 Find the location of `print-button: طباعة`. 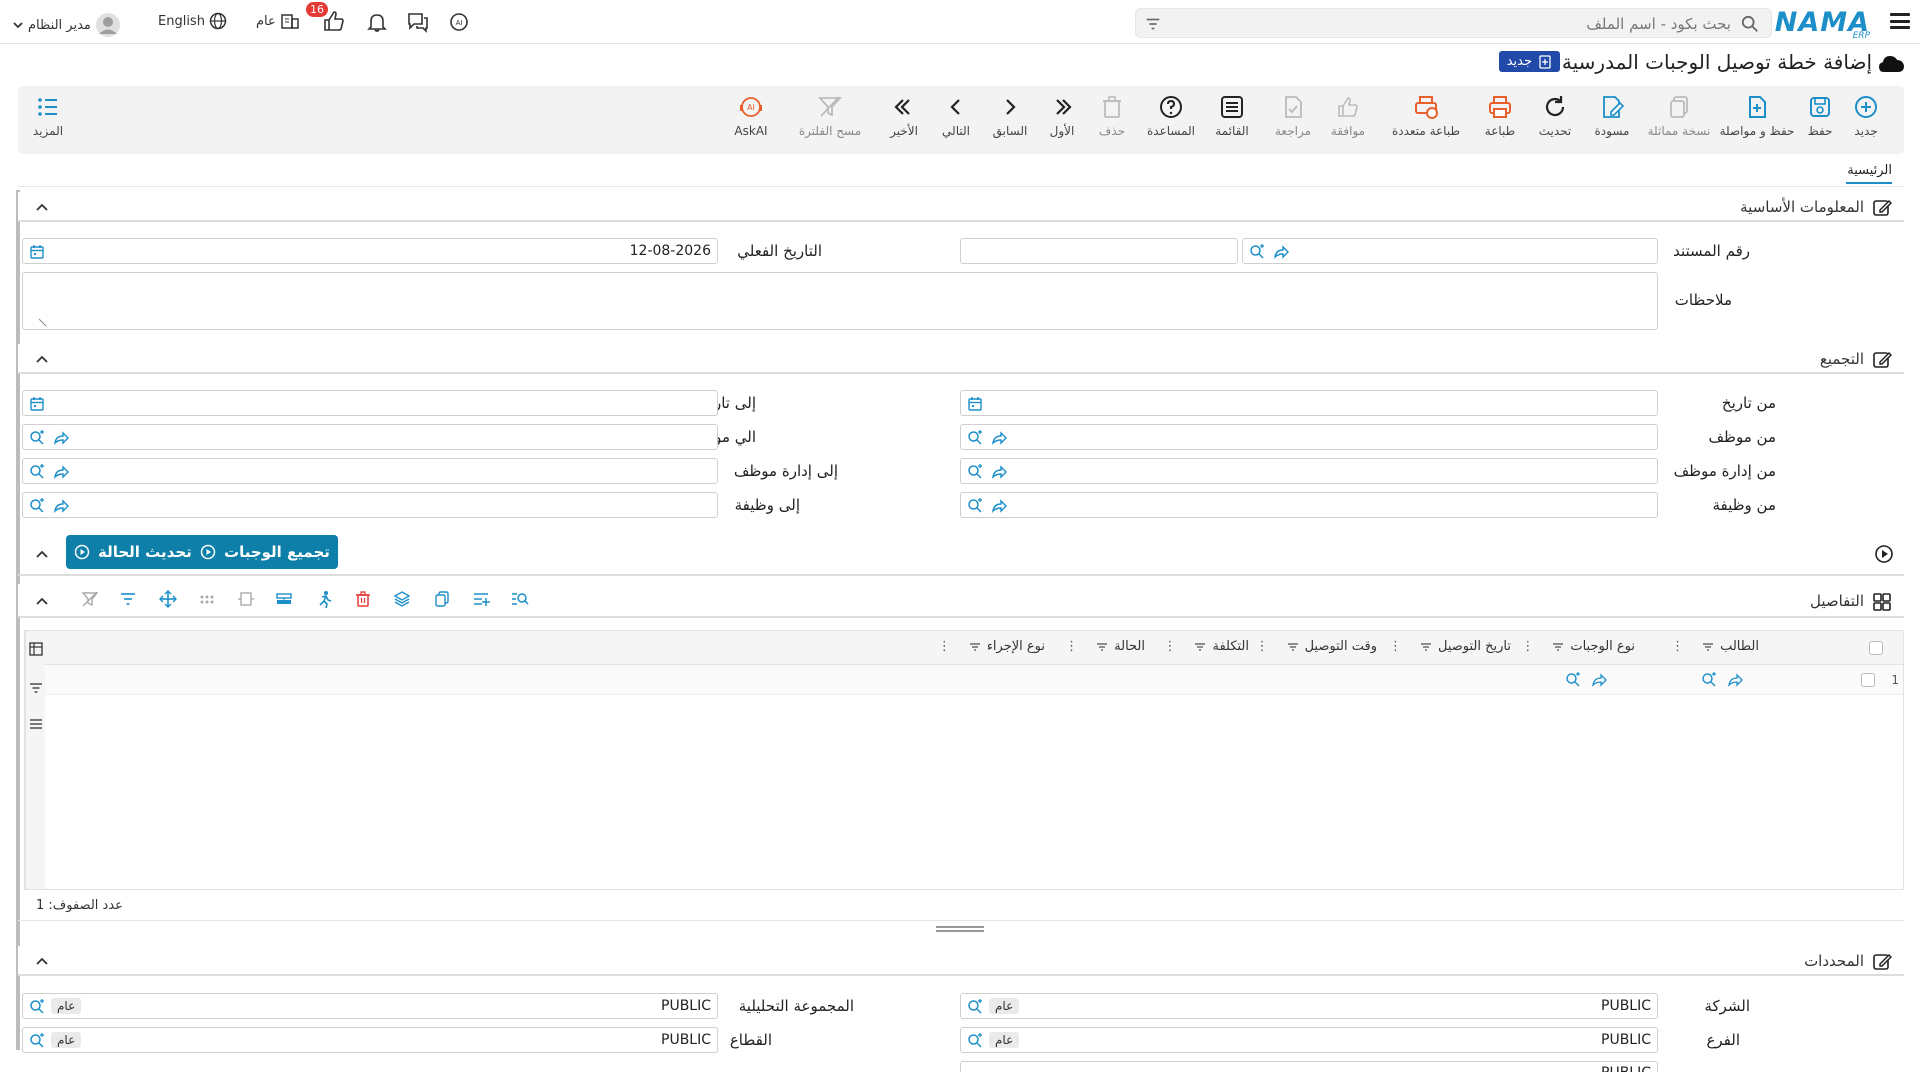

print-button: طباعة is located at coordinates (1500, 116).